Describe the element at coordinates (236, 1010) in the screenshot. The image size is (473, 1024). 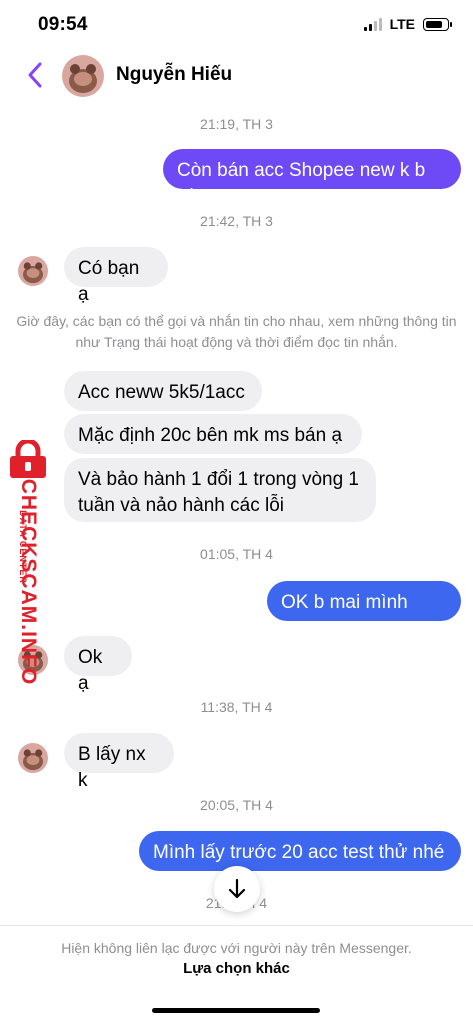
I see `home-indicator` at that location.